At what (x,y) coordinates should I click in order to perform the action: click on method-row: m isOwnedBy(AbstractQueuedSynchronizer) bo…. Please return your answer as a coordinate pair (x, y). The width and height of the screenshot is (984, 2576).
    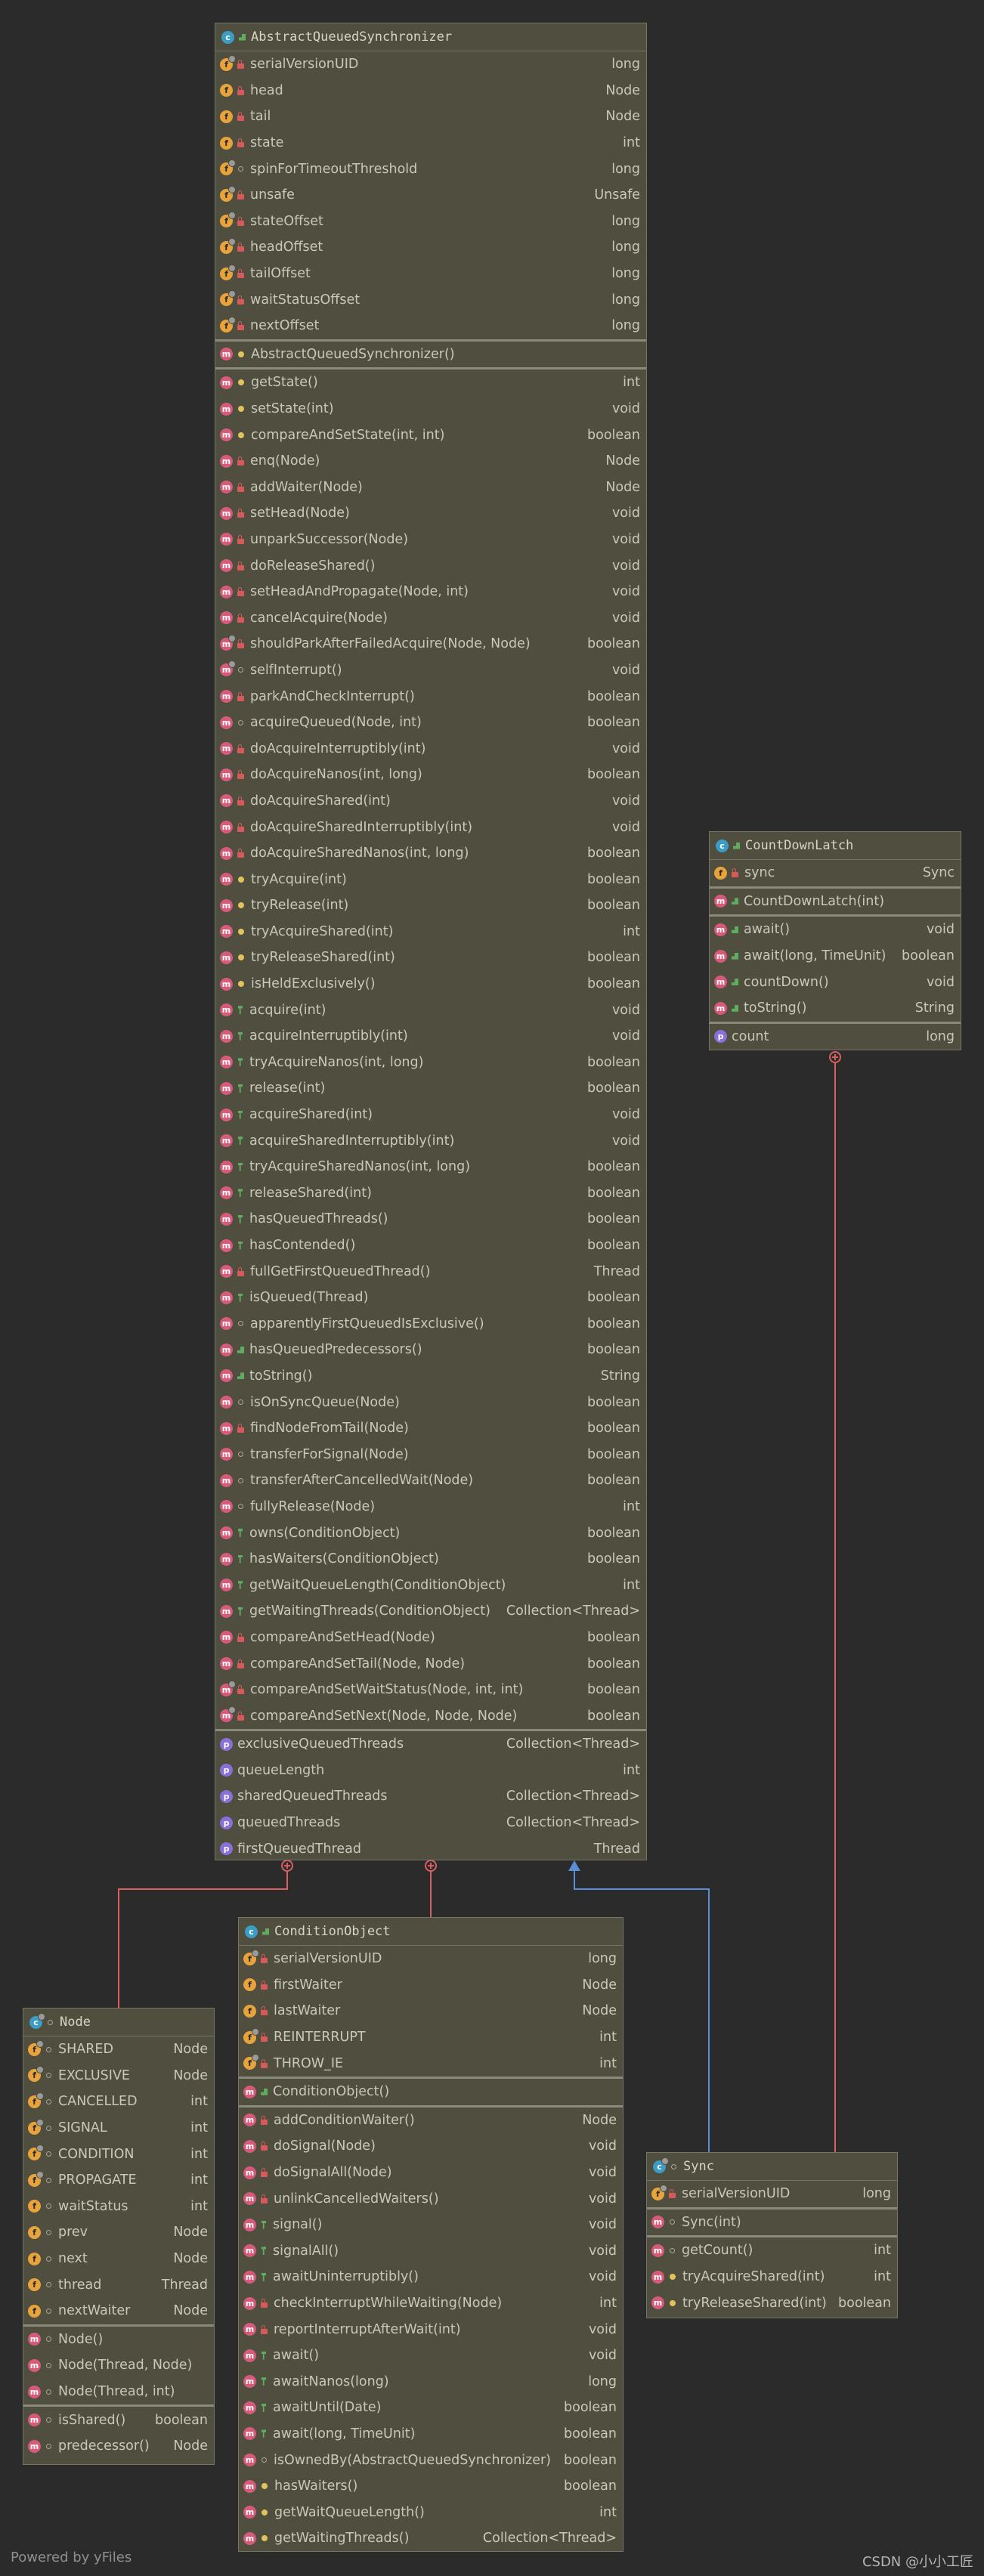
    Looking at the image, I should click on (431, 2460).